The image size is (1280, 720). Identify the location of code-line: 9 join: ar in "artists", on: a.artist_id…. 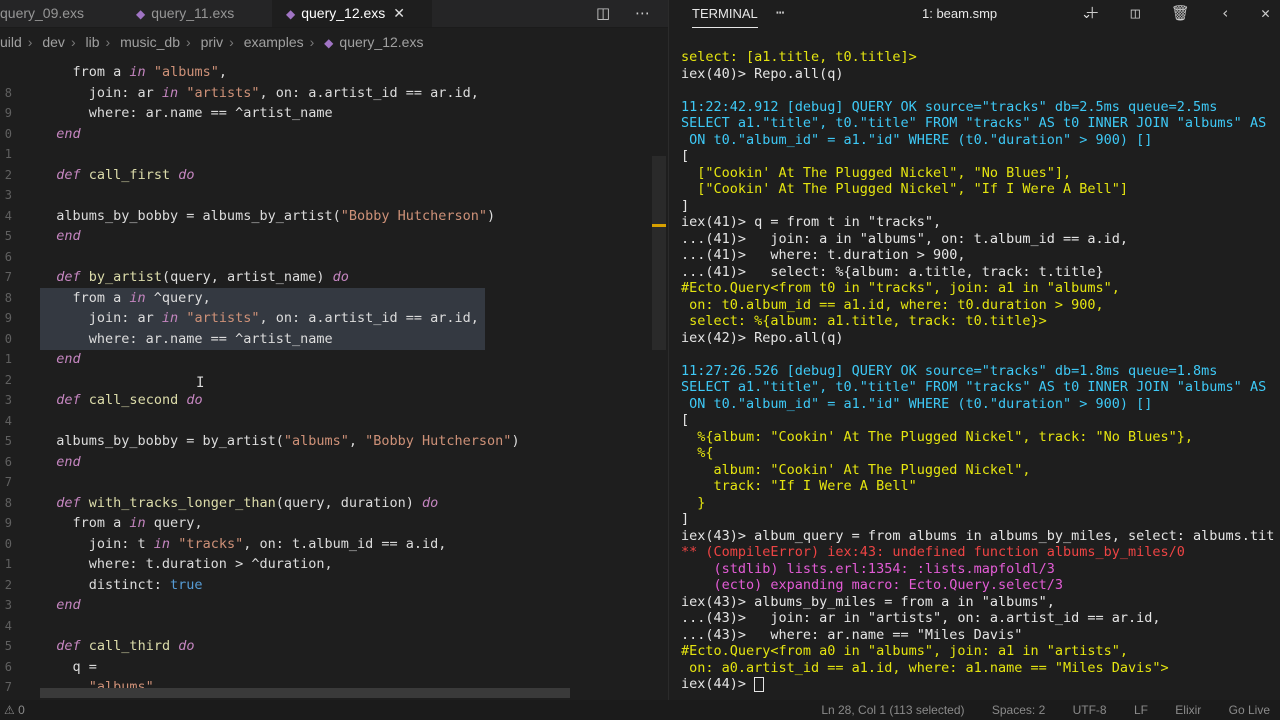
(245, 318).